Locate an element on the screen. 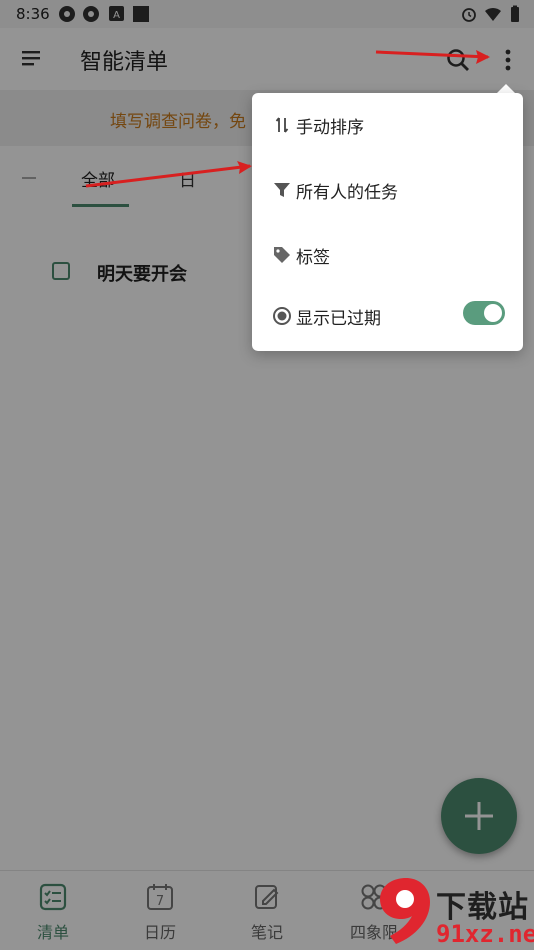 This screenshot has height=950, width=534. overflow-menu: 手动排序 所有人的任务 标签 显示已过期 is located at coordinates (387, 222).